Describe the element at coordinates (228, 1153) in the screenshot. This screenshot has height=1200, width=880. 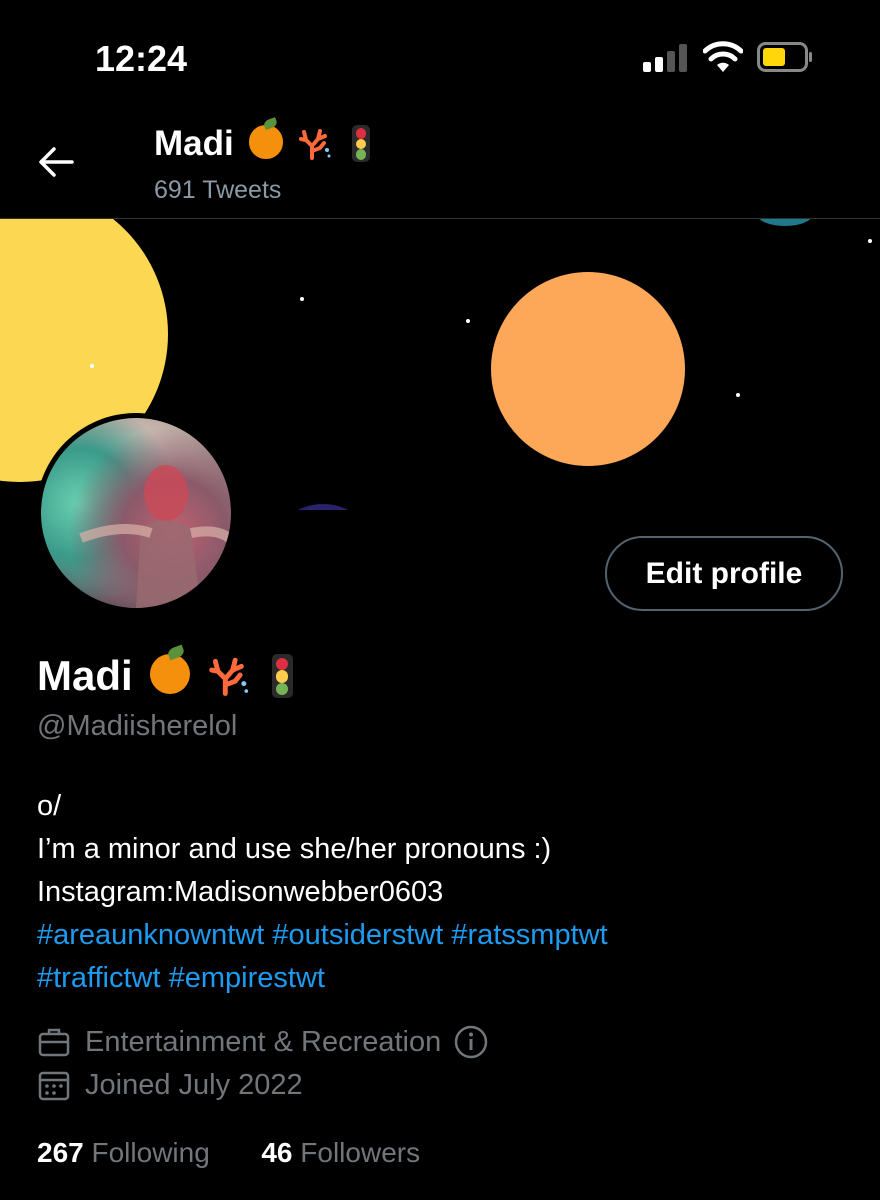
I see `follow-stats: 267 Following 46 Followers` at that location.